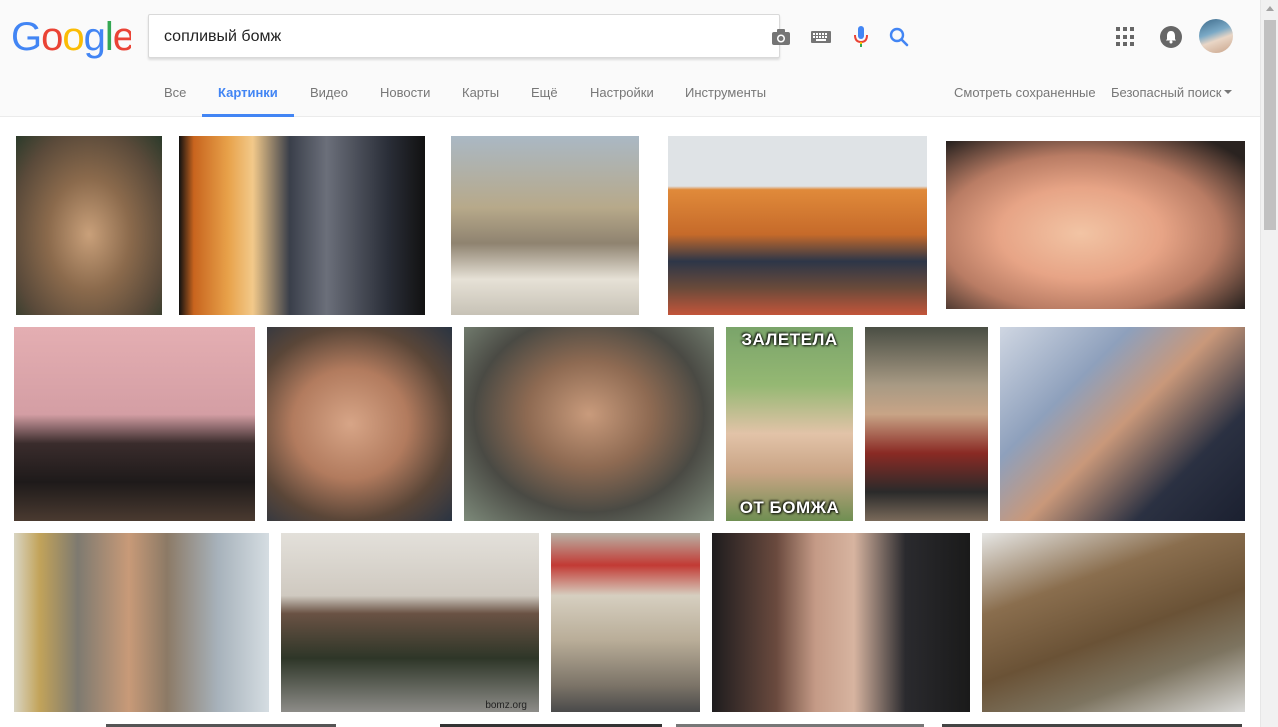 The height and width of the screenshot is (727, 1278). Describe the element at coordinates (248, 94) in the screenshot. I see `tab-images: Картинки` at that location.